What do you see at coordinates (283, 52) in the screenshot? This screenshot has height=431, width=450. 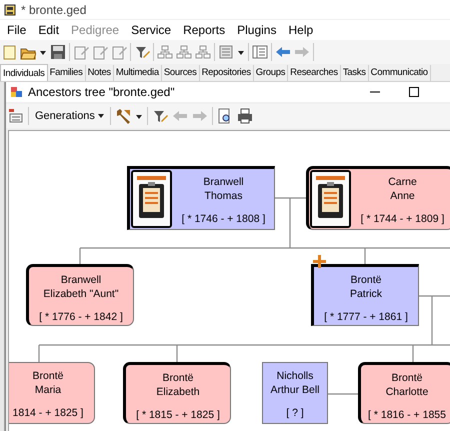 I see `back-arrow-icon` at bounding box center [283, 52].